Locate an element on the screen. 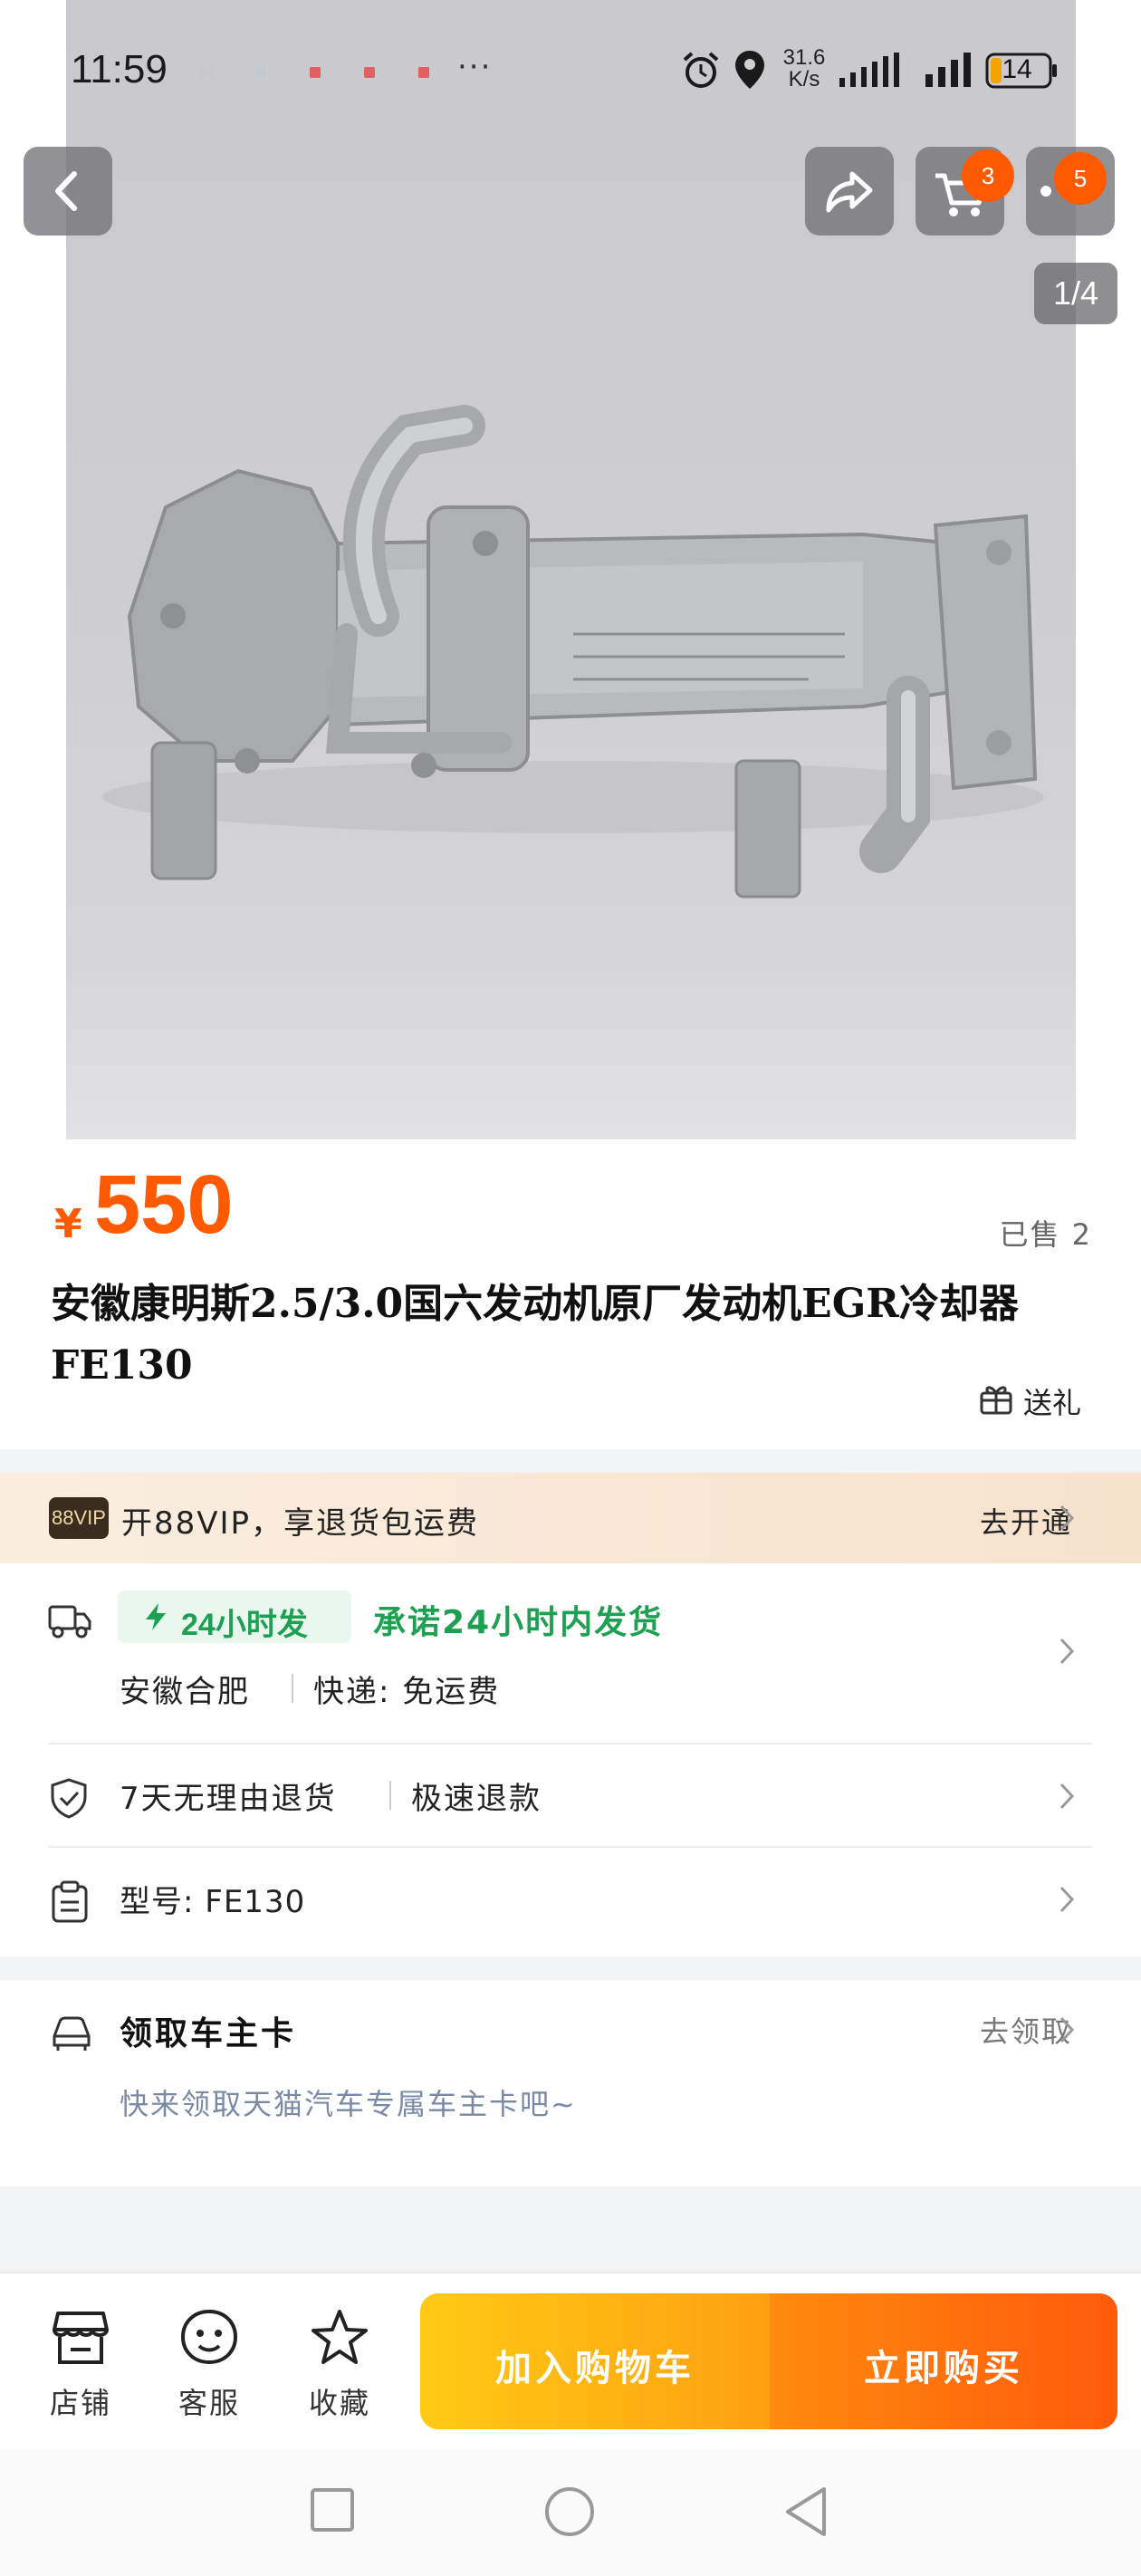 The height and width of the screenshot is (2576, 1141). circle-nav-icon is located at coordinates (569, 2511).